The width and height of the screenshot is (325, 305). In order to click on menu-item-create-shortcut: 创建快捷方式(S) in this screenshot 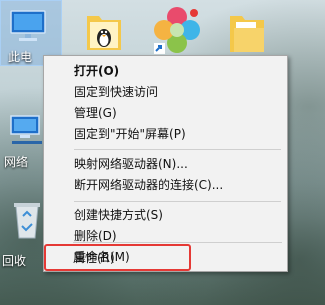, I will do `click(165, 215)`.